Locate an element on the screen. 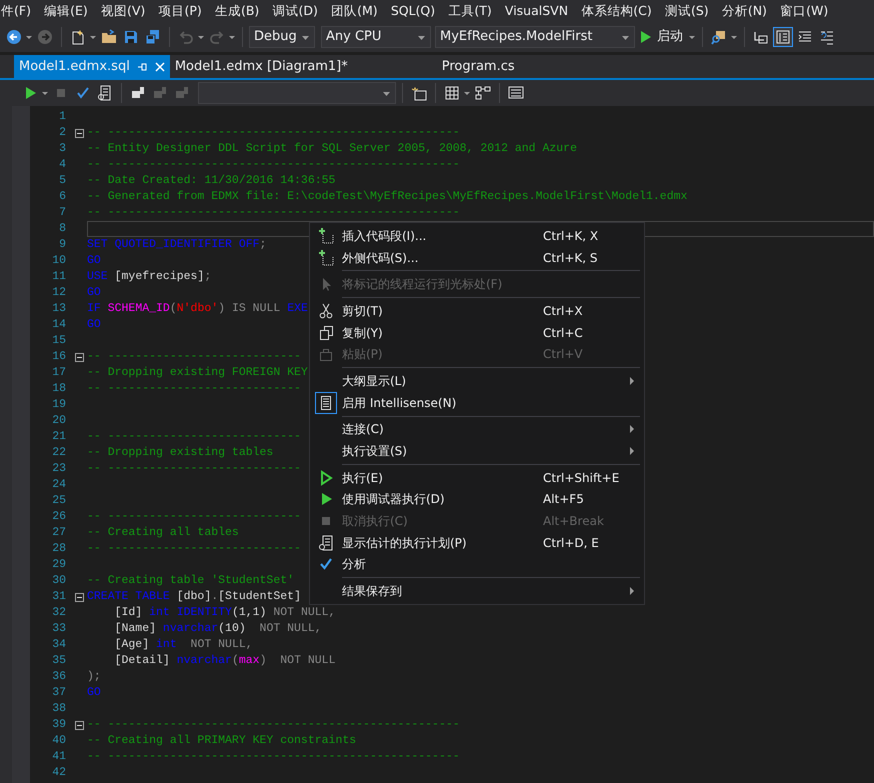 The image size is (874, 783). shortcut-text: Alt+F5 is located at coordinates (563, 499).